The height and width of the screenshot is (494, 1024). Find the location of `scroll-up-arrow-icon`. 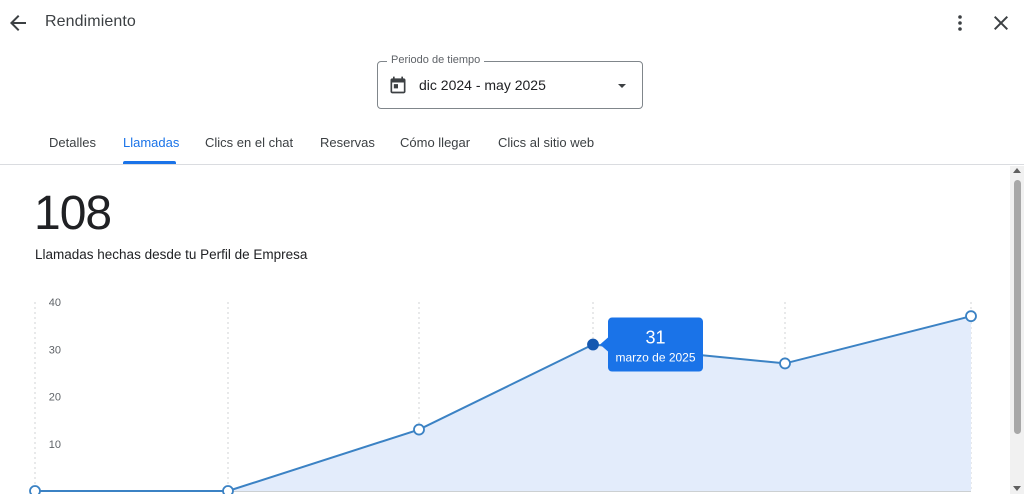

scroll-up-arrow-icon is located at coordinates (1017, 170).